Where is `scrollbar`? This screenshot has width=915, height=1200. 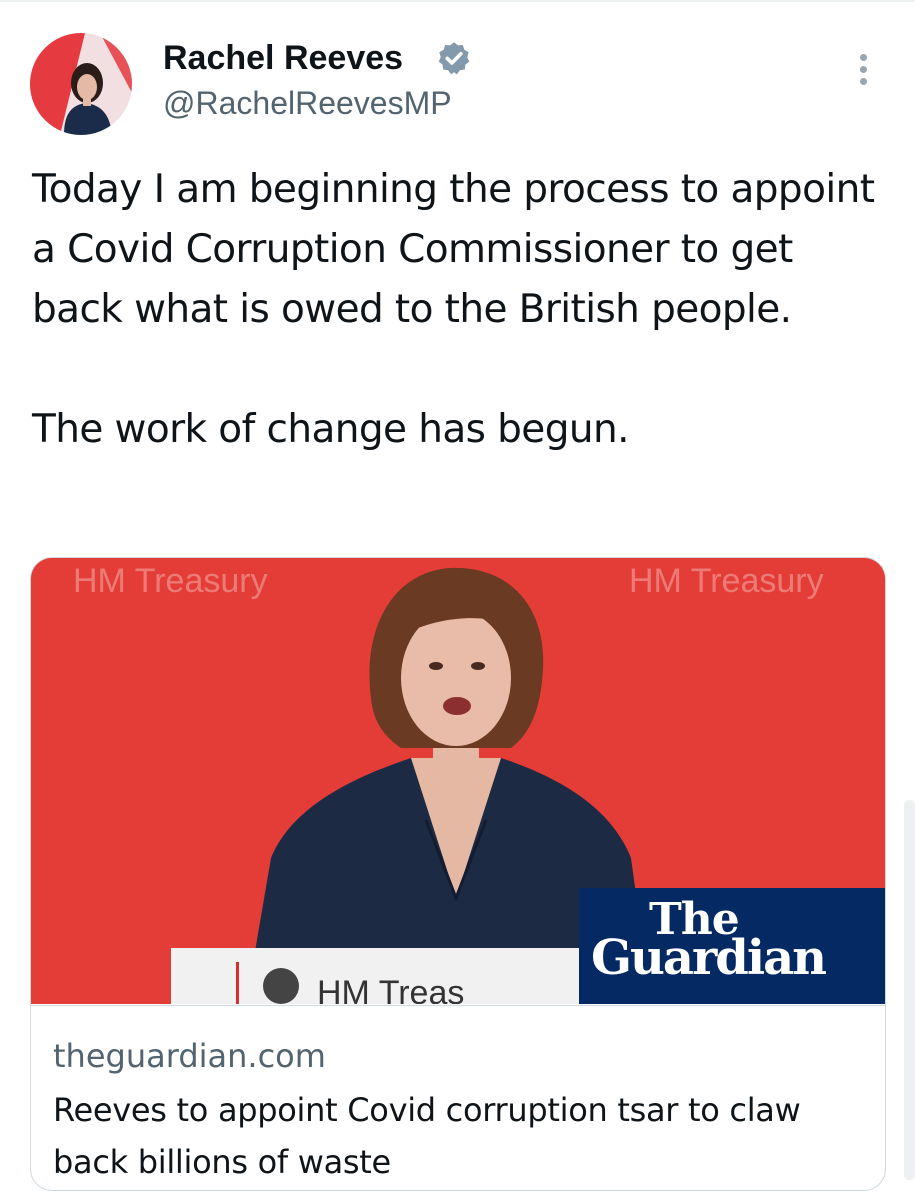 scrollbar is located at coordinates (909, 990).